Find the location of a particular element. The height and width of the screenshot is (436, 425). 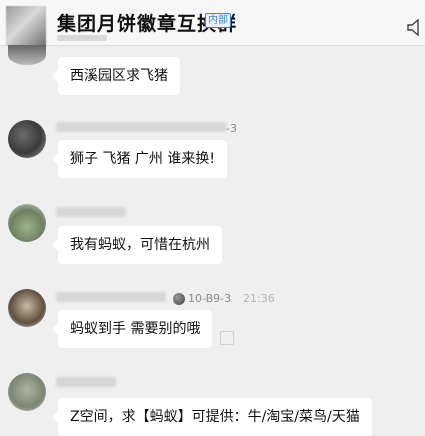

chat-header: 集团月饼徽章互换群 内部 is located at coordinates (212, 23).